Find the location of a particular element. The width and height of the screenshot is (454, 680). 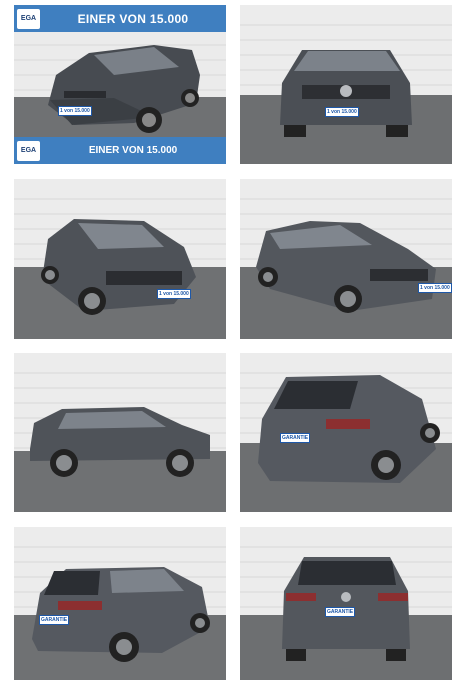

gallery-photo-3: 1 von 15.000 is located at coordinates (120, 259).